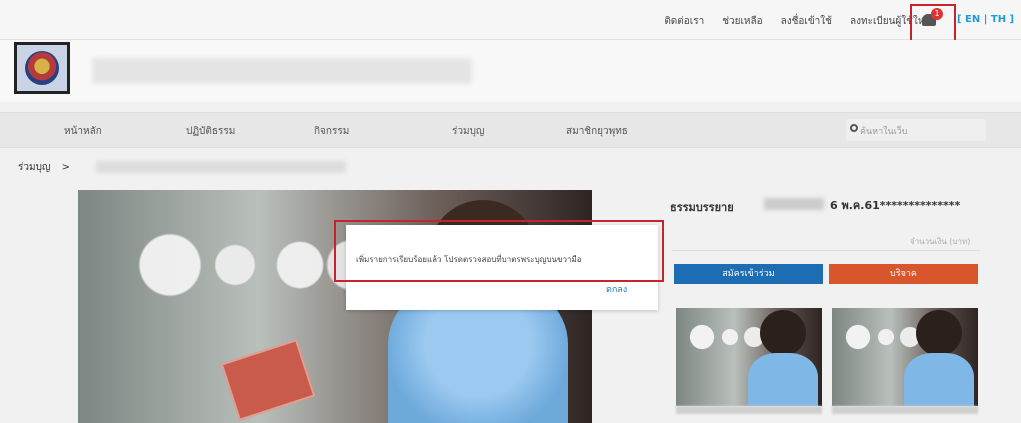 Image resolution: width=1021 pixels, height=423 pixels. What do you see at coordinates (282, 71) in the screenshot?
I see `site-title-blurred` at bounding box center [282, 71].